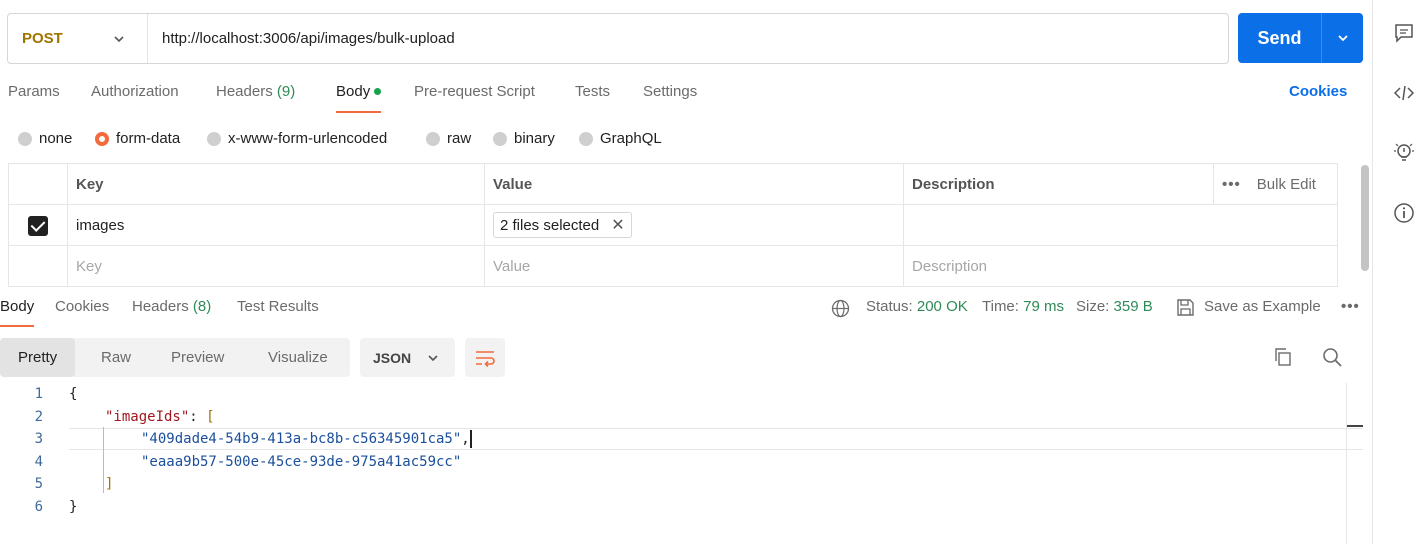 This screenshot has width=1425, height=544. I want to click on tab-pre-request-script: Pre-request Script, so click(474, 98).